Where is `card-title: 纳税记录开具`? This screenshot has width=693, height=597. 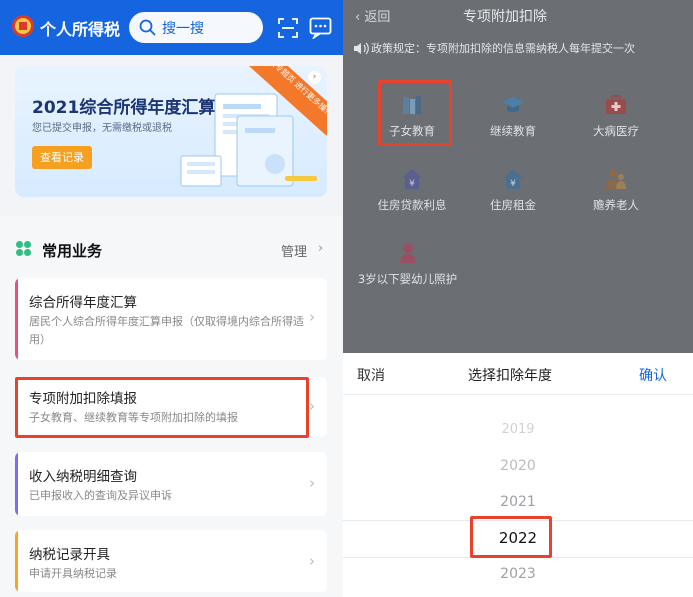
card-title: 纳税记录开具 is located at coordinates (69, 555).